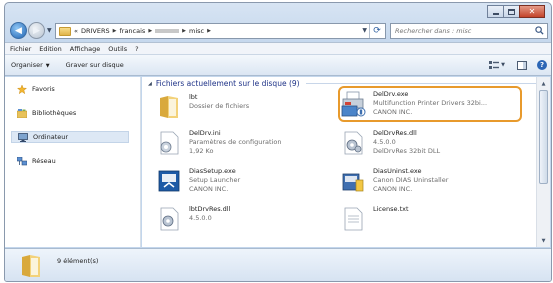 This screenshot has height=283, width=553. What do you see at coordinates (117, 49) in the screenshot?
I see `menu-outils: Outils` at bounding box center [117, 49].